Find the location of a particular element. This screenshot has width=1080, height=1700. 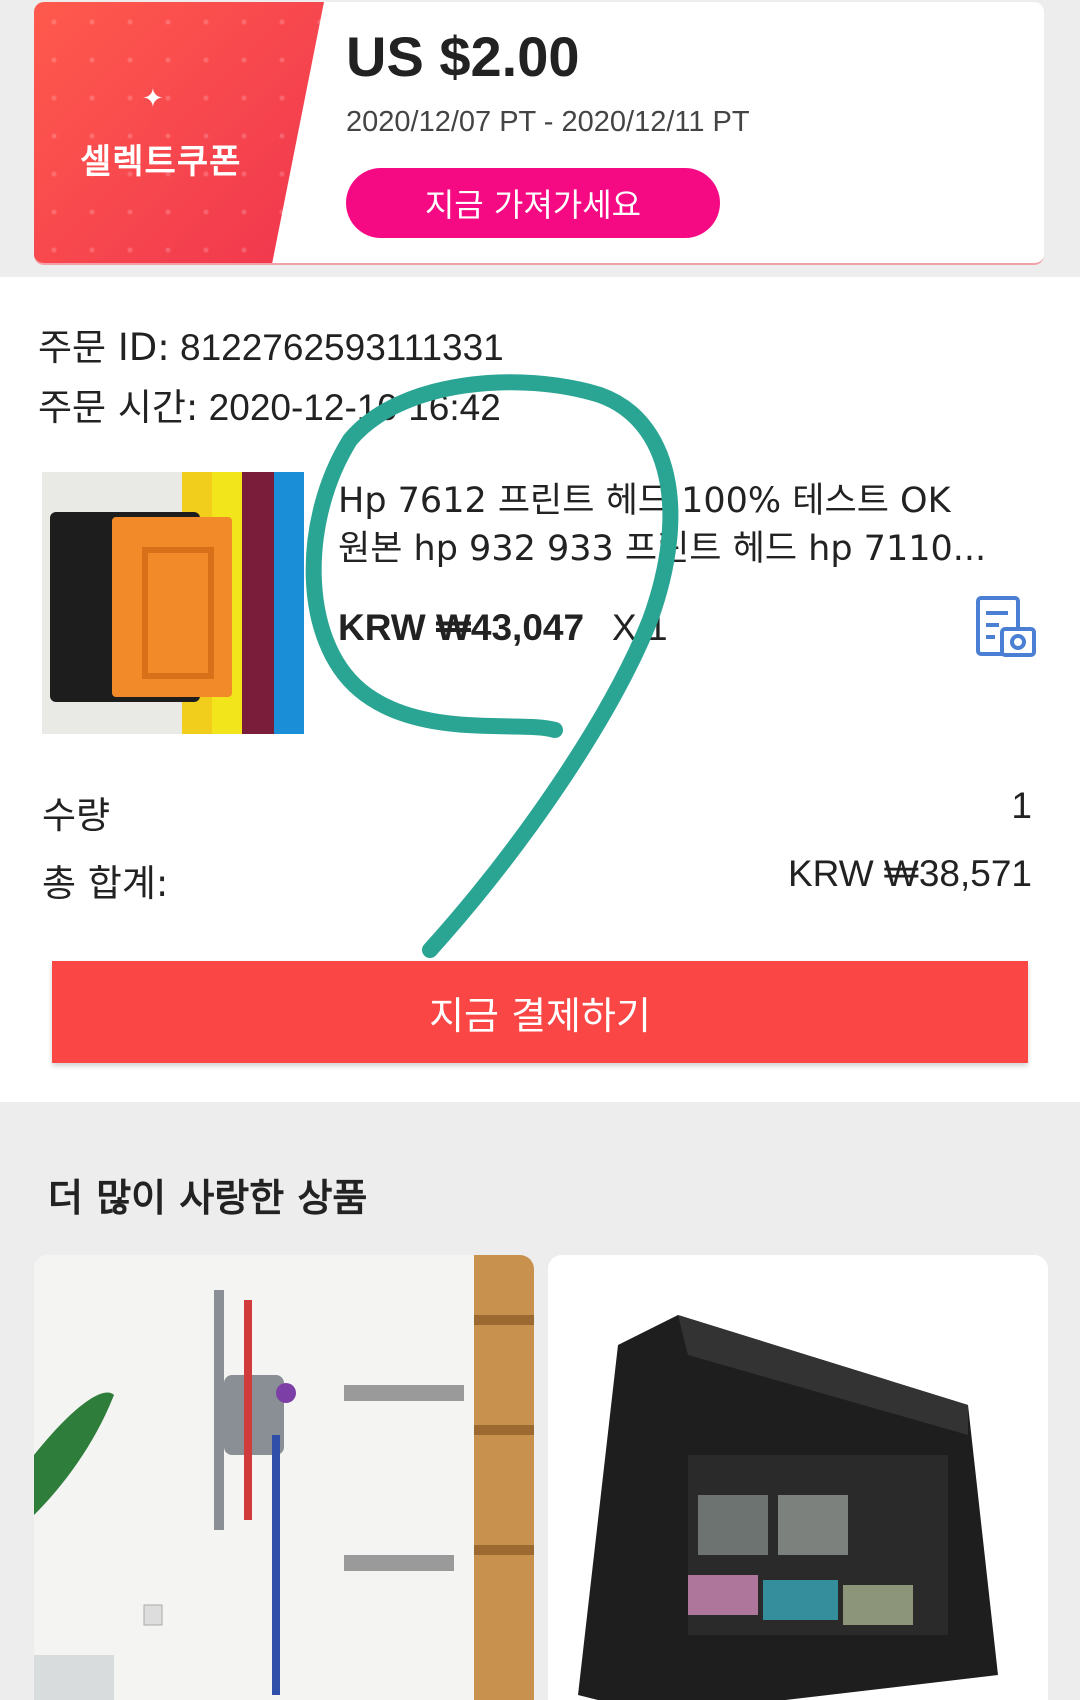

order-id-value: 8122762593111331 is located at coordinates (342, 347).